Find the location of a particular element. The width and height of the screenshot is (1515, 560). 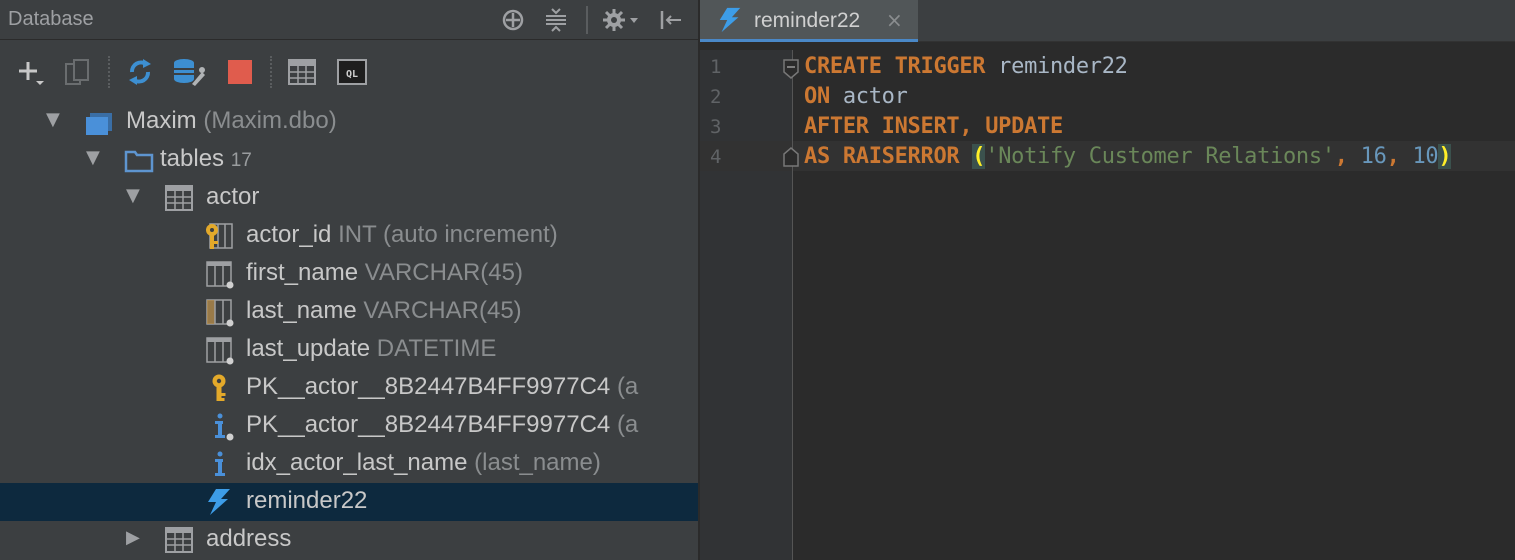

collapse-arrow-icon: ▶ is located at coordinates (133, 537).